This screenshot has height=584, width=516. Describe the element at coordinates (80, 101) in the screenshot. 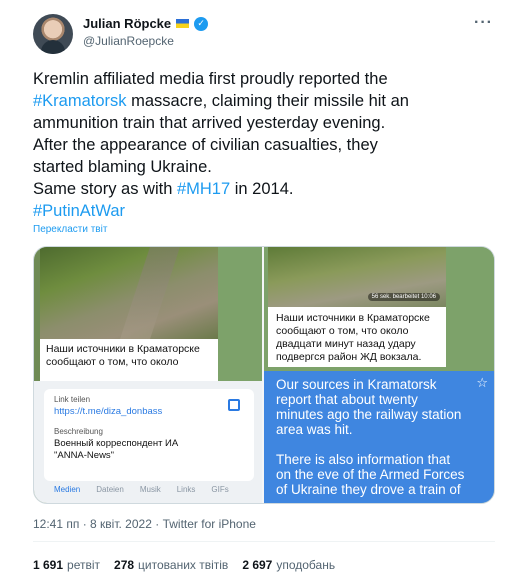

I see `hashtag-link: #Kramatorsk` at that location.